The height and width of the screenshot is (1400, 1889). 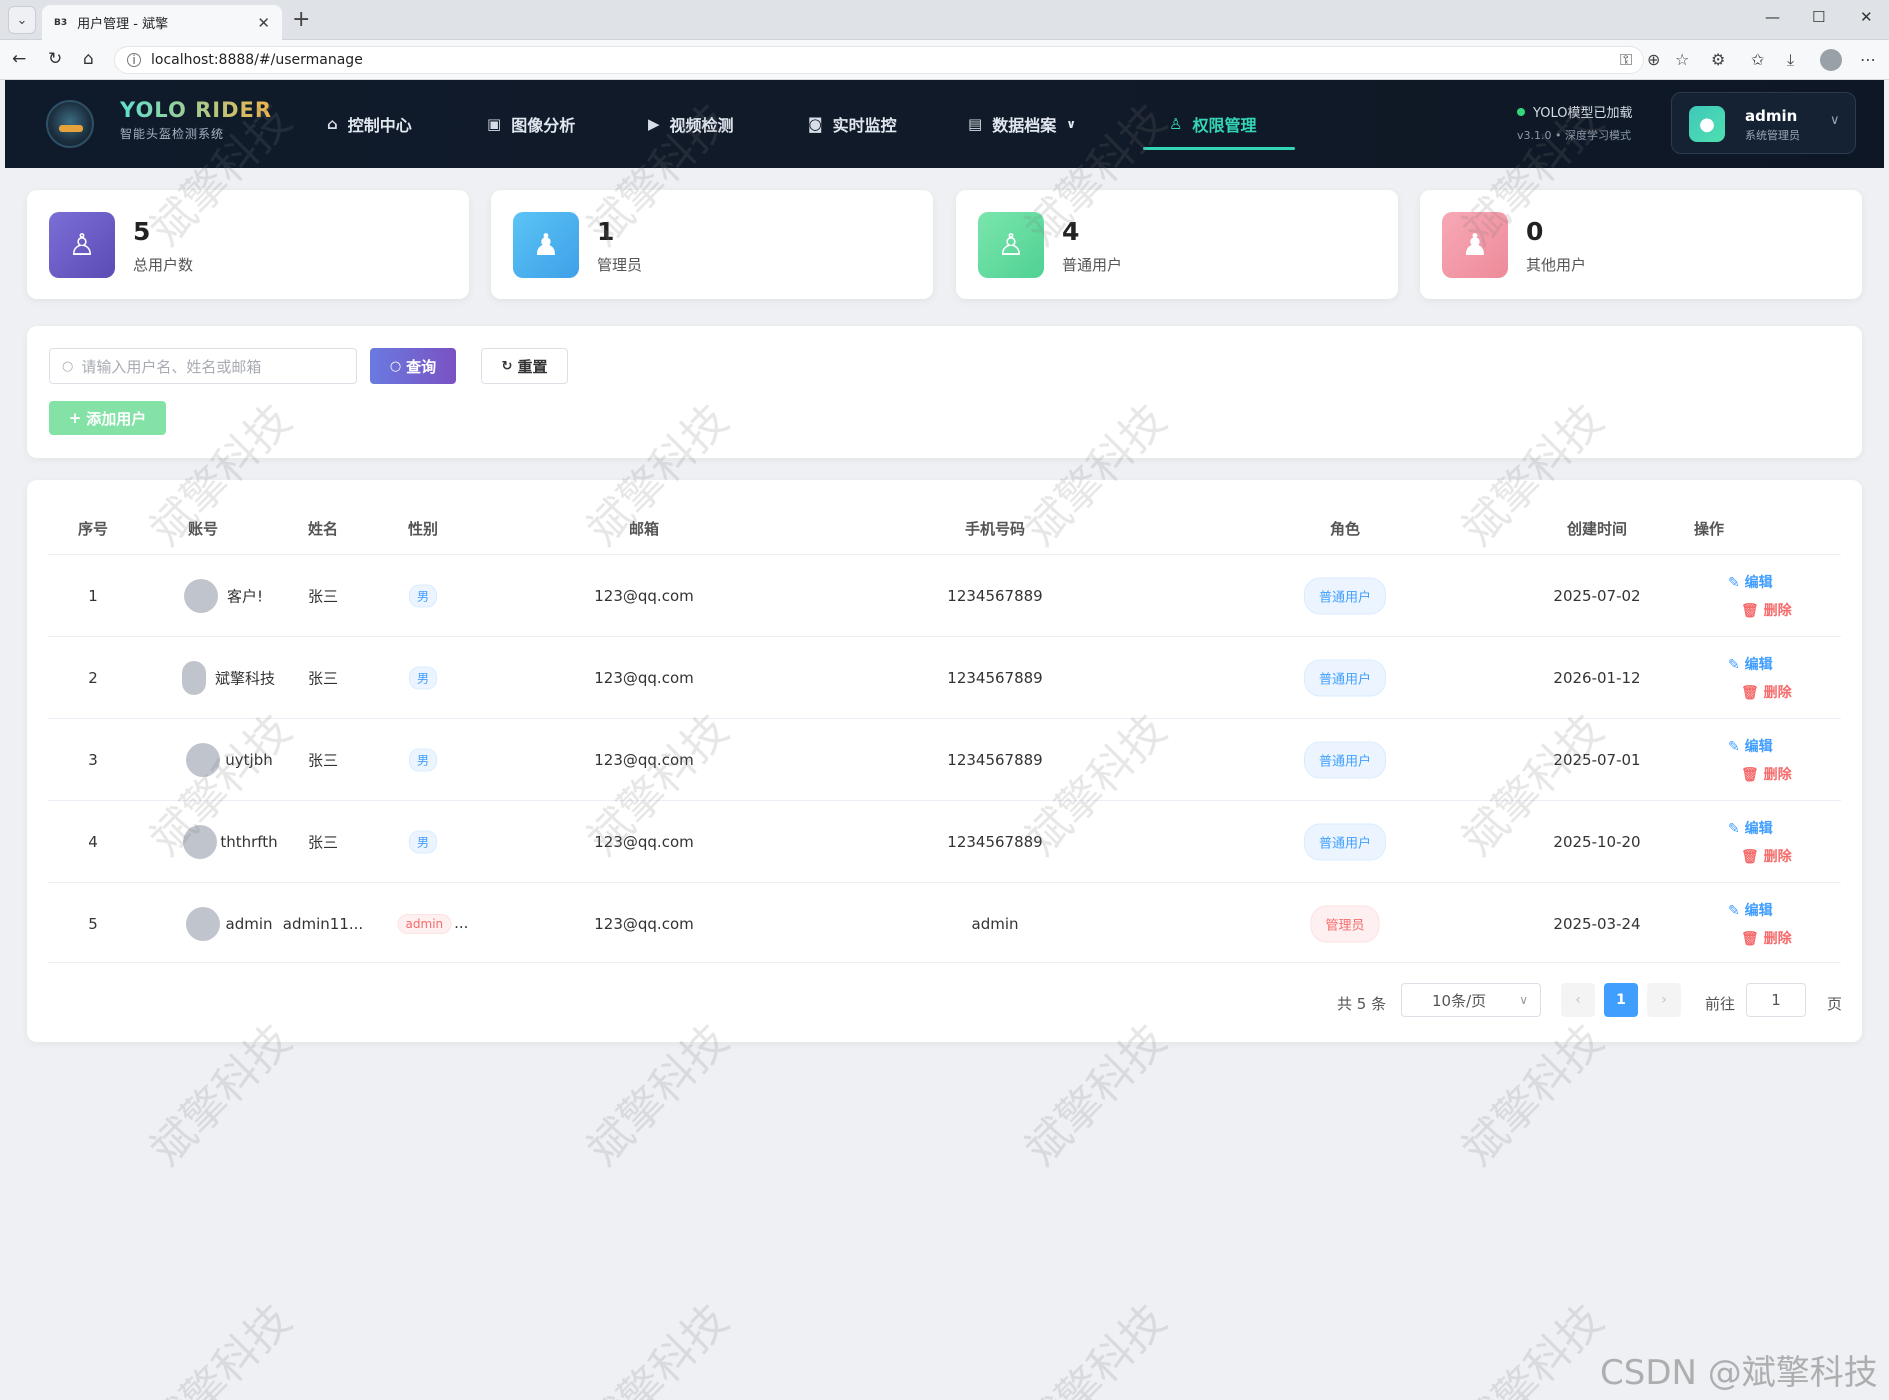 I want to click on avatar, so click(x=203, y=759).